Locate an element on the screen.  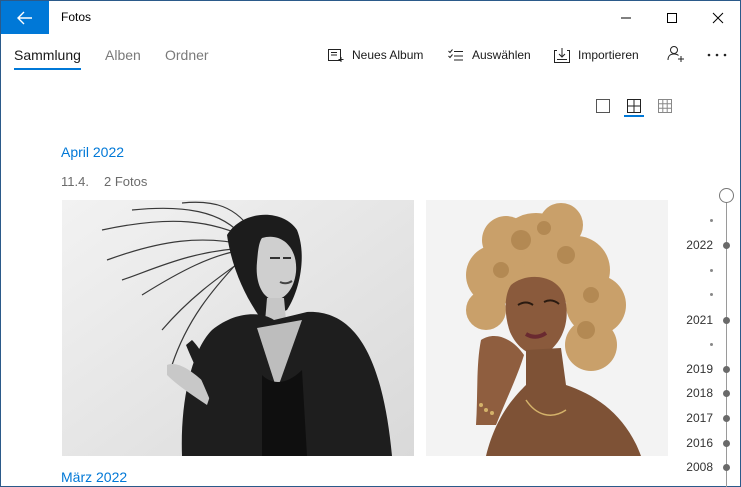
month-heading-maerz: März 2022 is located at coordinates (94, 477).